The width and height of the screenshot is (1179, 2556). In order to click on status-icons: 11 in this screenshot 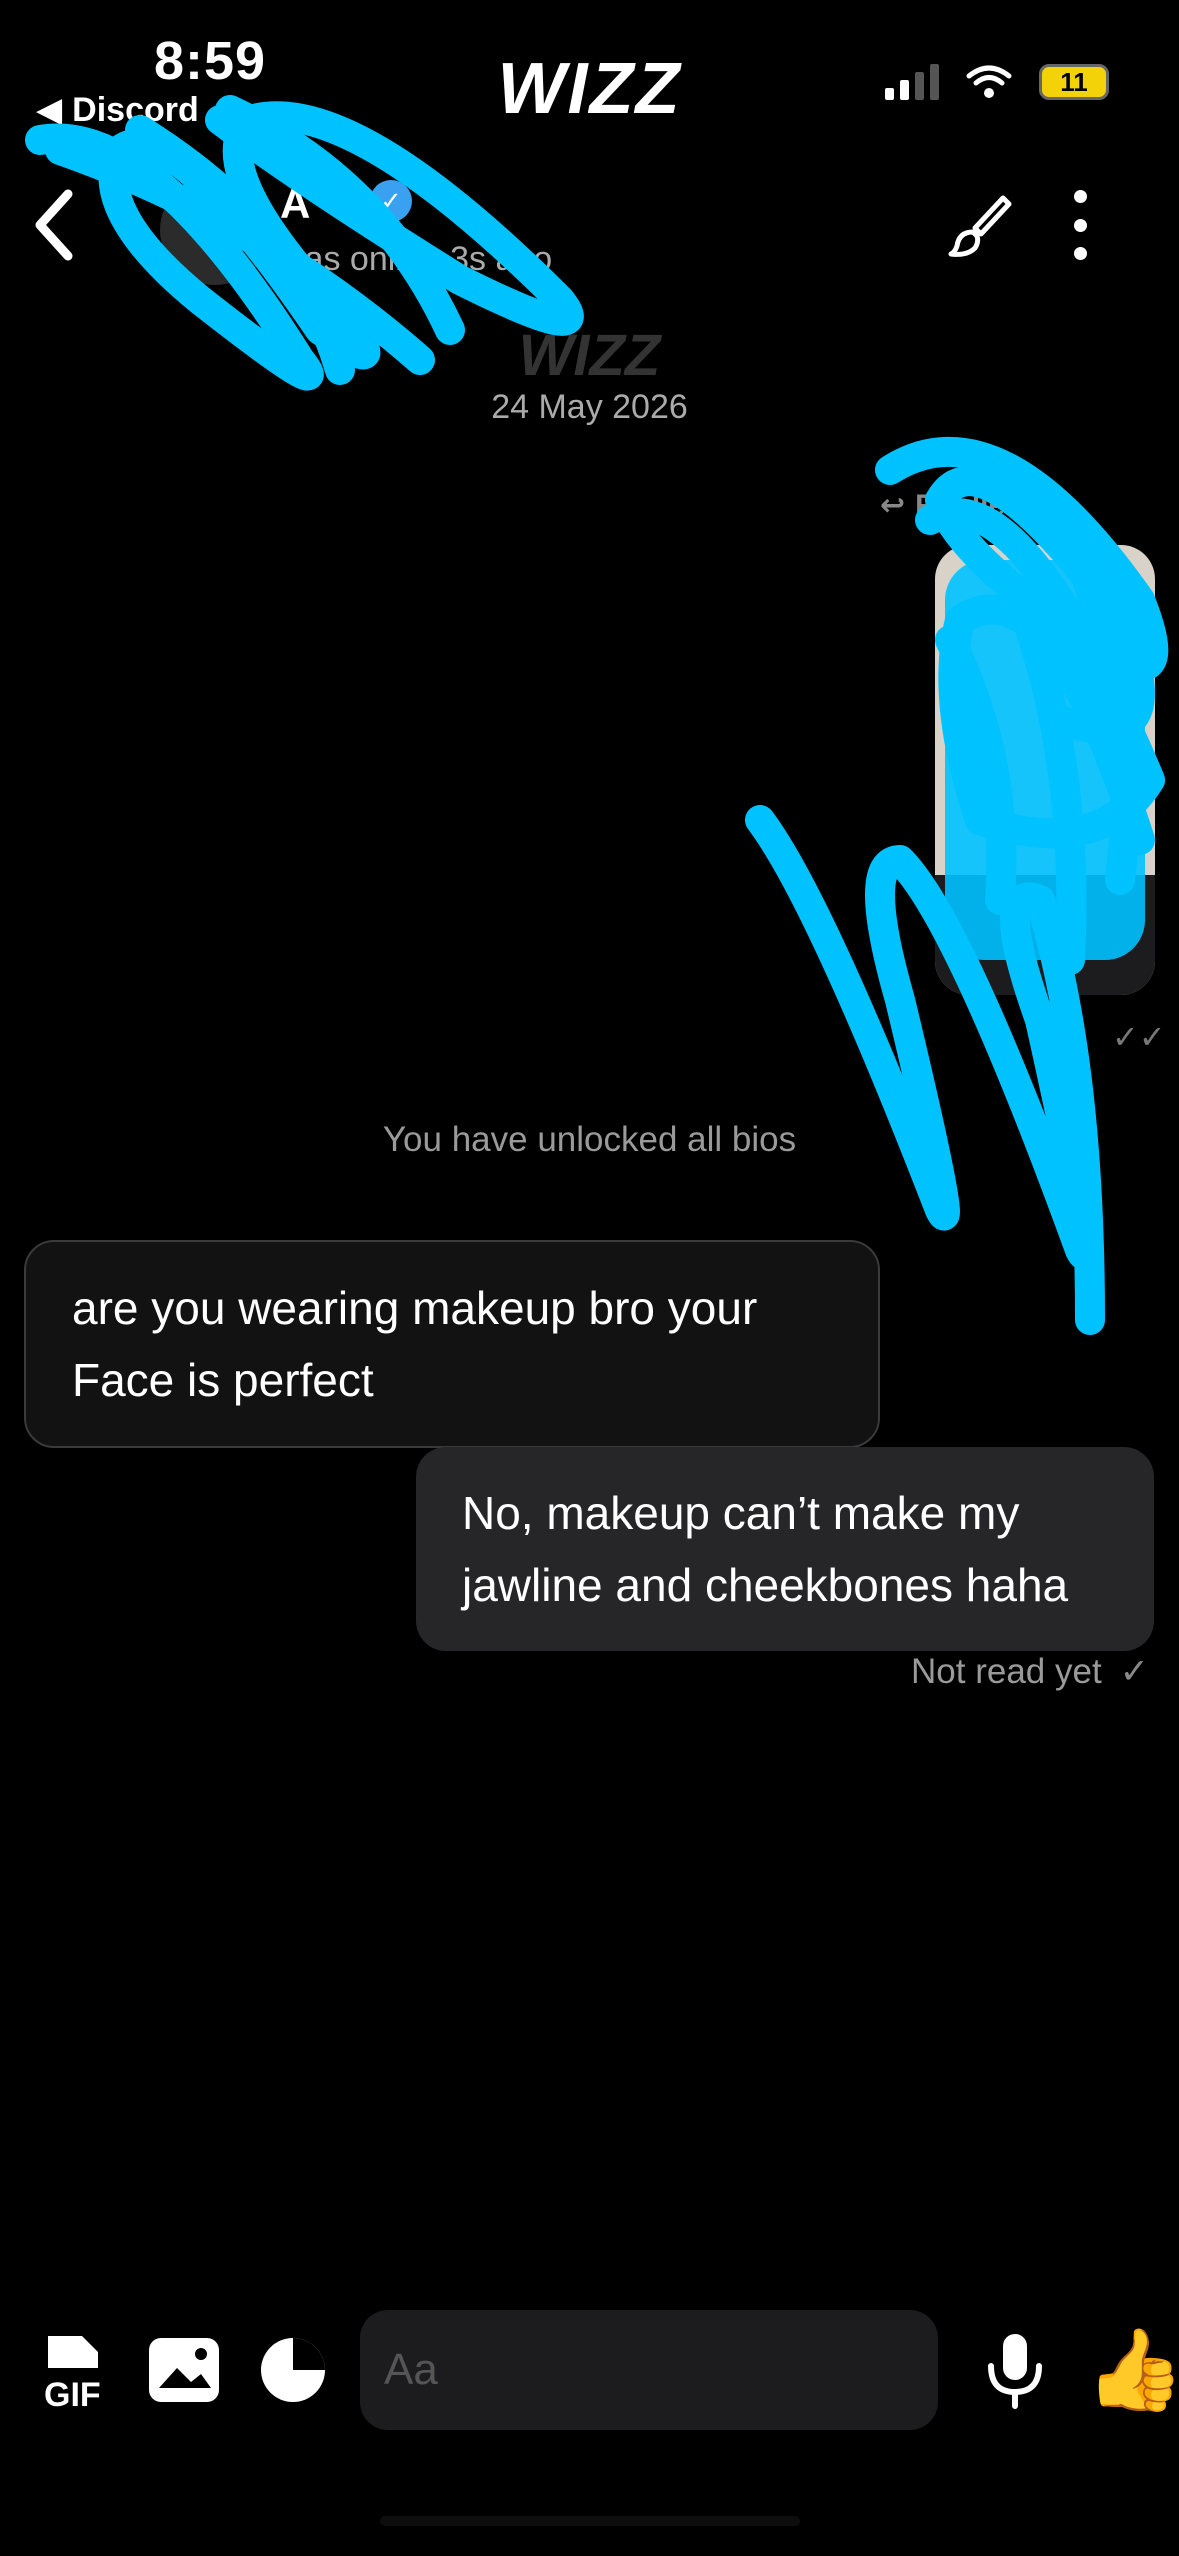, I will do `click(997, 82)`.